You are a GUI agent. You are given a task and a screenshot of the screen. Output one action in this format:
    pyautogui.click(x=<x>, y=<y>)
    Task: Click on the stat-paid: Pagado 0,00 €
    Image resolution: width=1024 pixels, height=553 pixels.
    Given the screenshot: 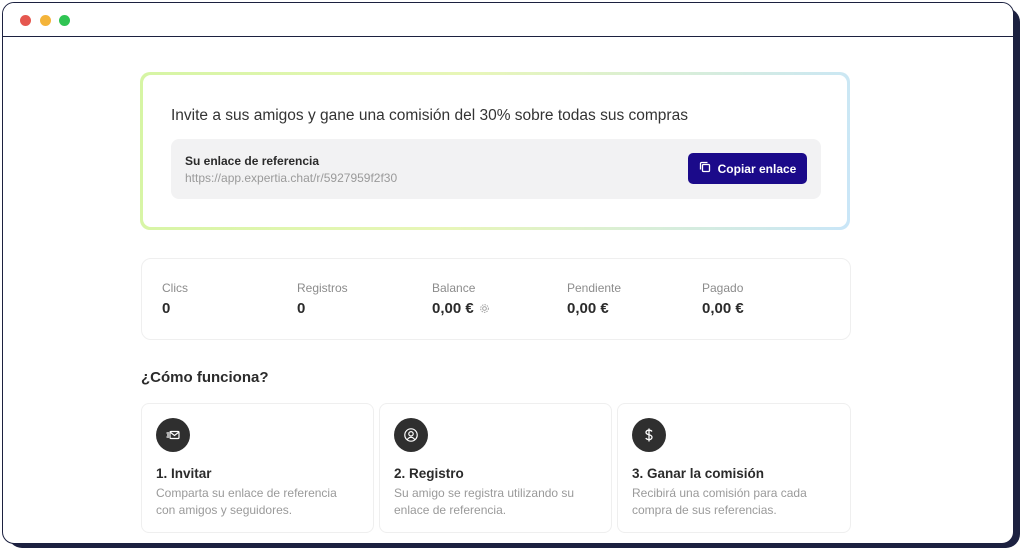 What is the action you would take?
    pyautogui.click(x=723, y=299)
    